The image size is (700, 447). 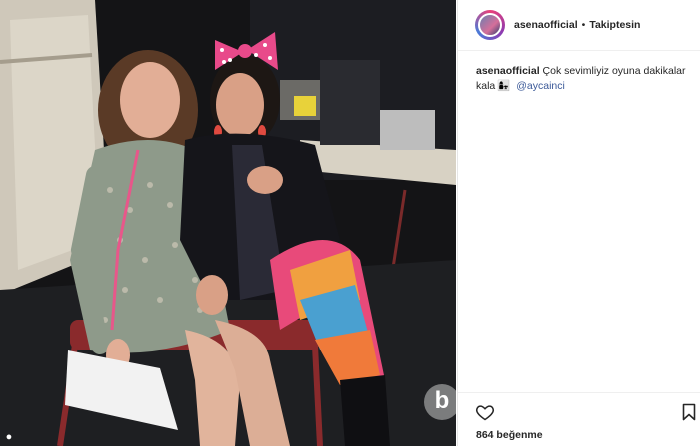 I want to click on profile-avatar, so click(x=490, y=25).